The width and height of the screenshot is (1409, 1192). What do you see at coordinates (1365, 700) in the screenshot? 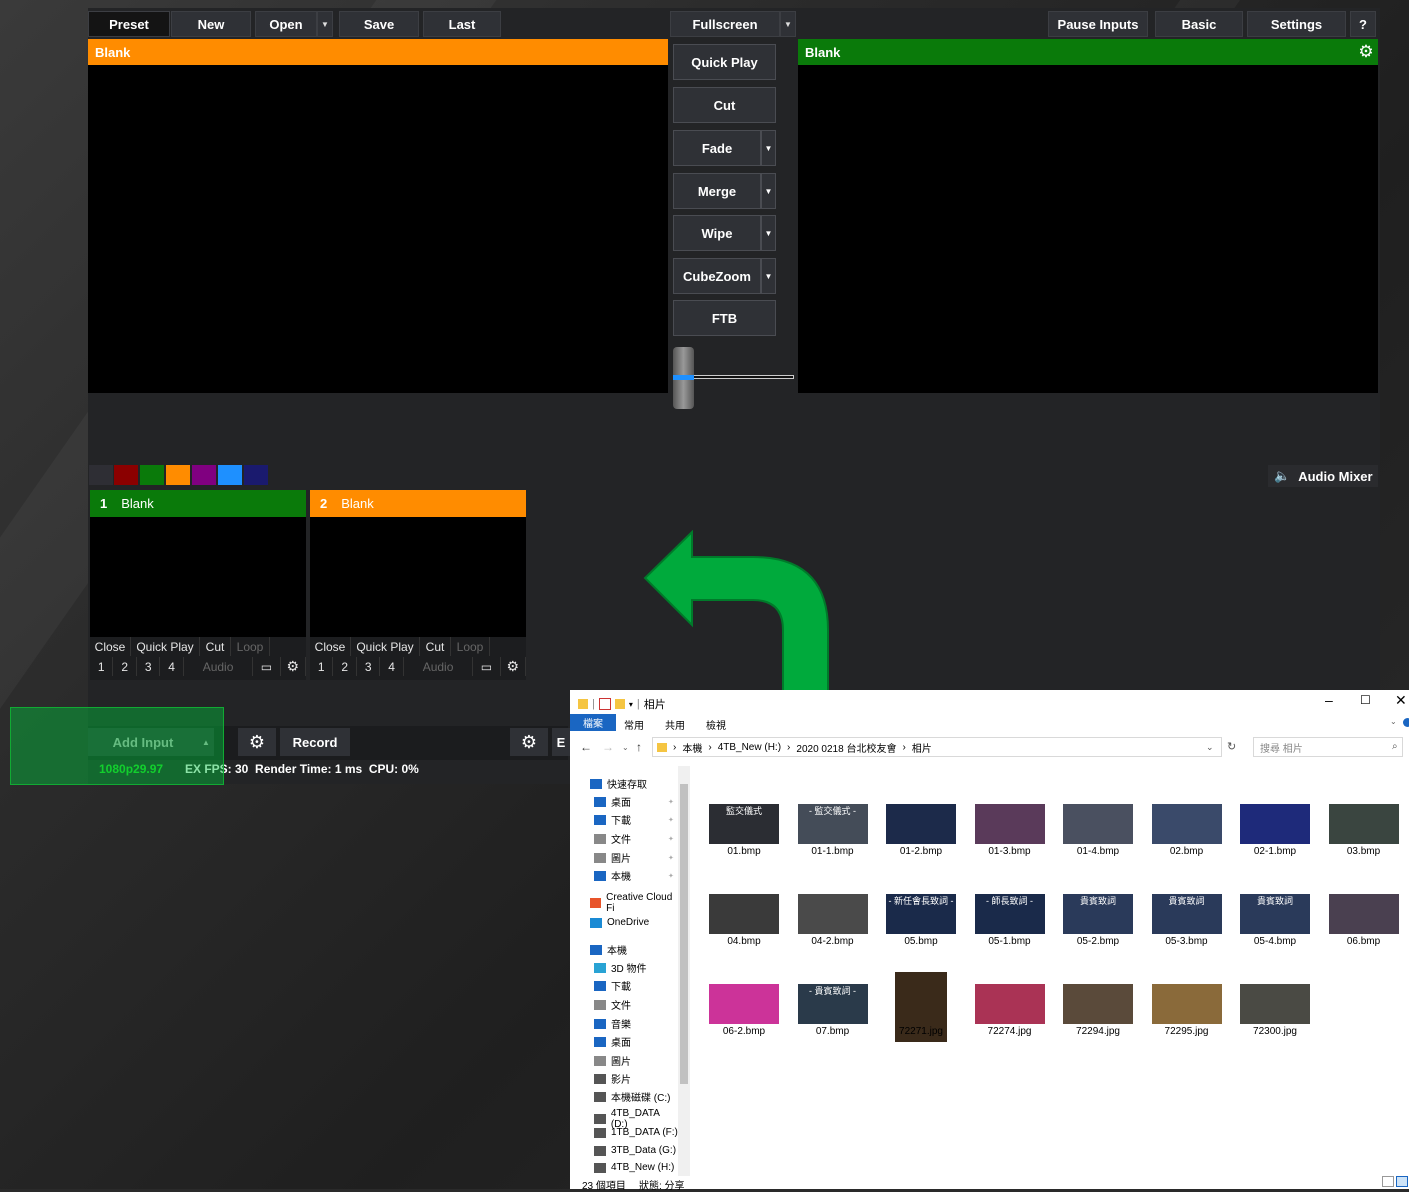
I see `maximize-icon: ☐` at bounding box center [1365, 700].